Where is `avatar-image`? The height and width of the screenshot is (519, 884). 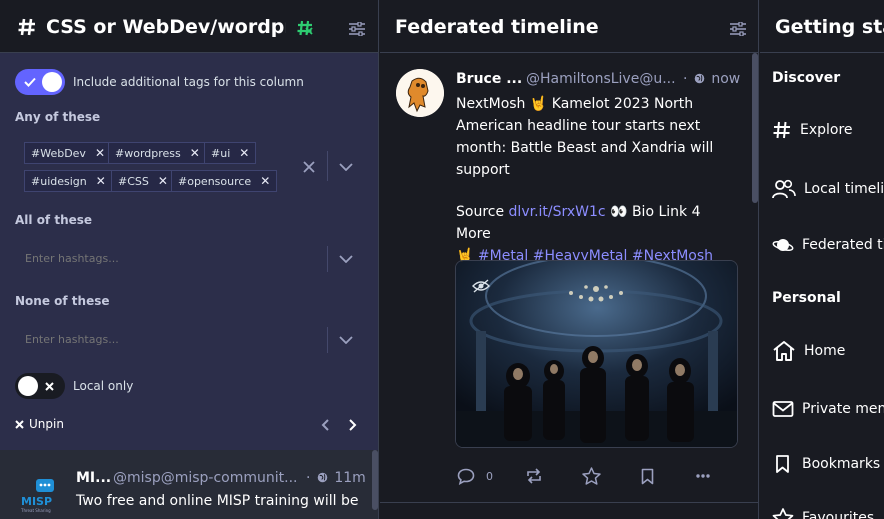 avatar-image is located at coordinates (420, 93).